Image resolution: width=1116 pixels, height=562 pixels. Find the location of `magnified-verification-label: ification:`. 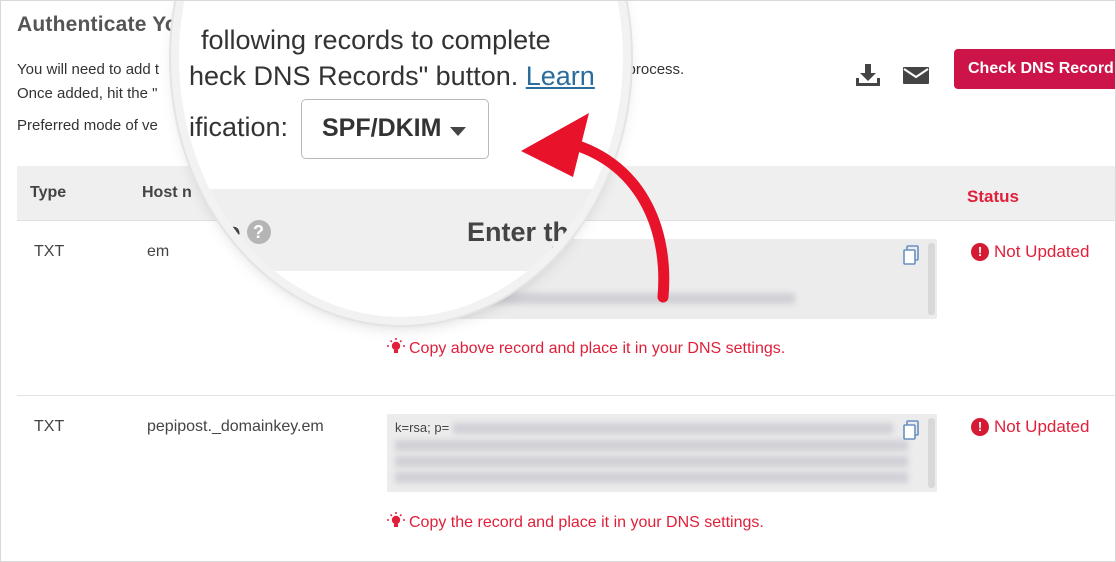

magnified-verification-label: ification: is located at coordinates (239, 127).